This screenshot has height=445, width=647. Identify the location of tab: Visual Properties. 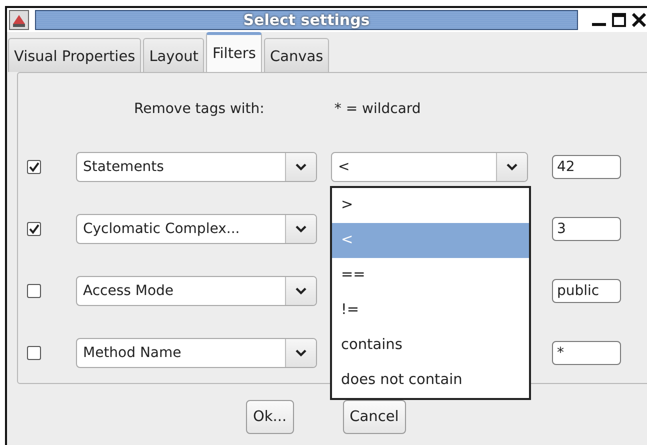
(75, 55).